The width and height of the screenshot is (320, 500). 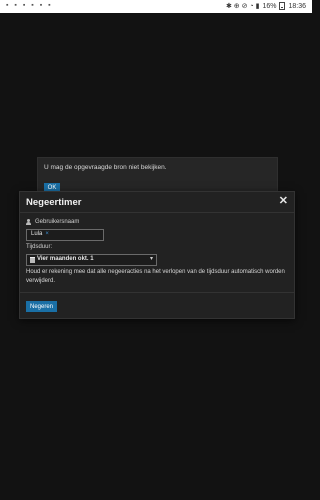 I want to click on battery-icon, so click(x=282, y=6).